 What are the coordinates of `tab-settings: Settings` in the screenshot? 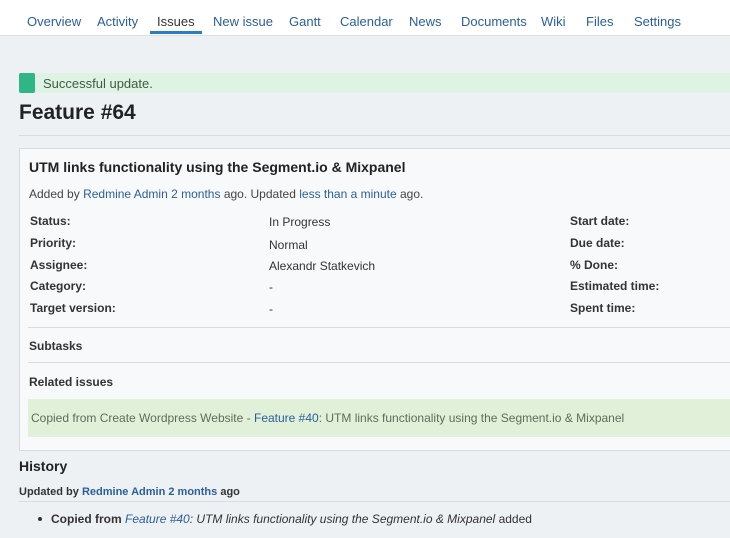 It's located at (657, 24).